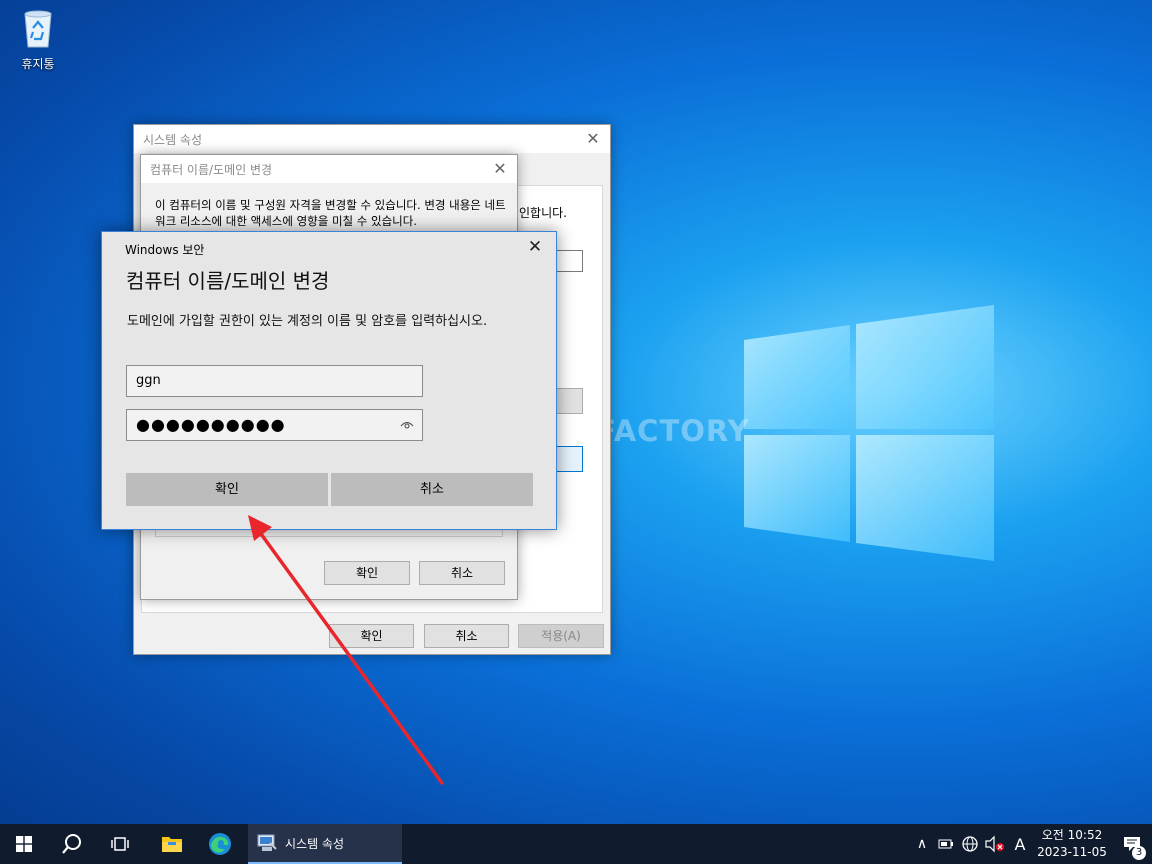 The image size is (1152, 864). I want to click on search-icon, so click(71, 844).